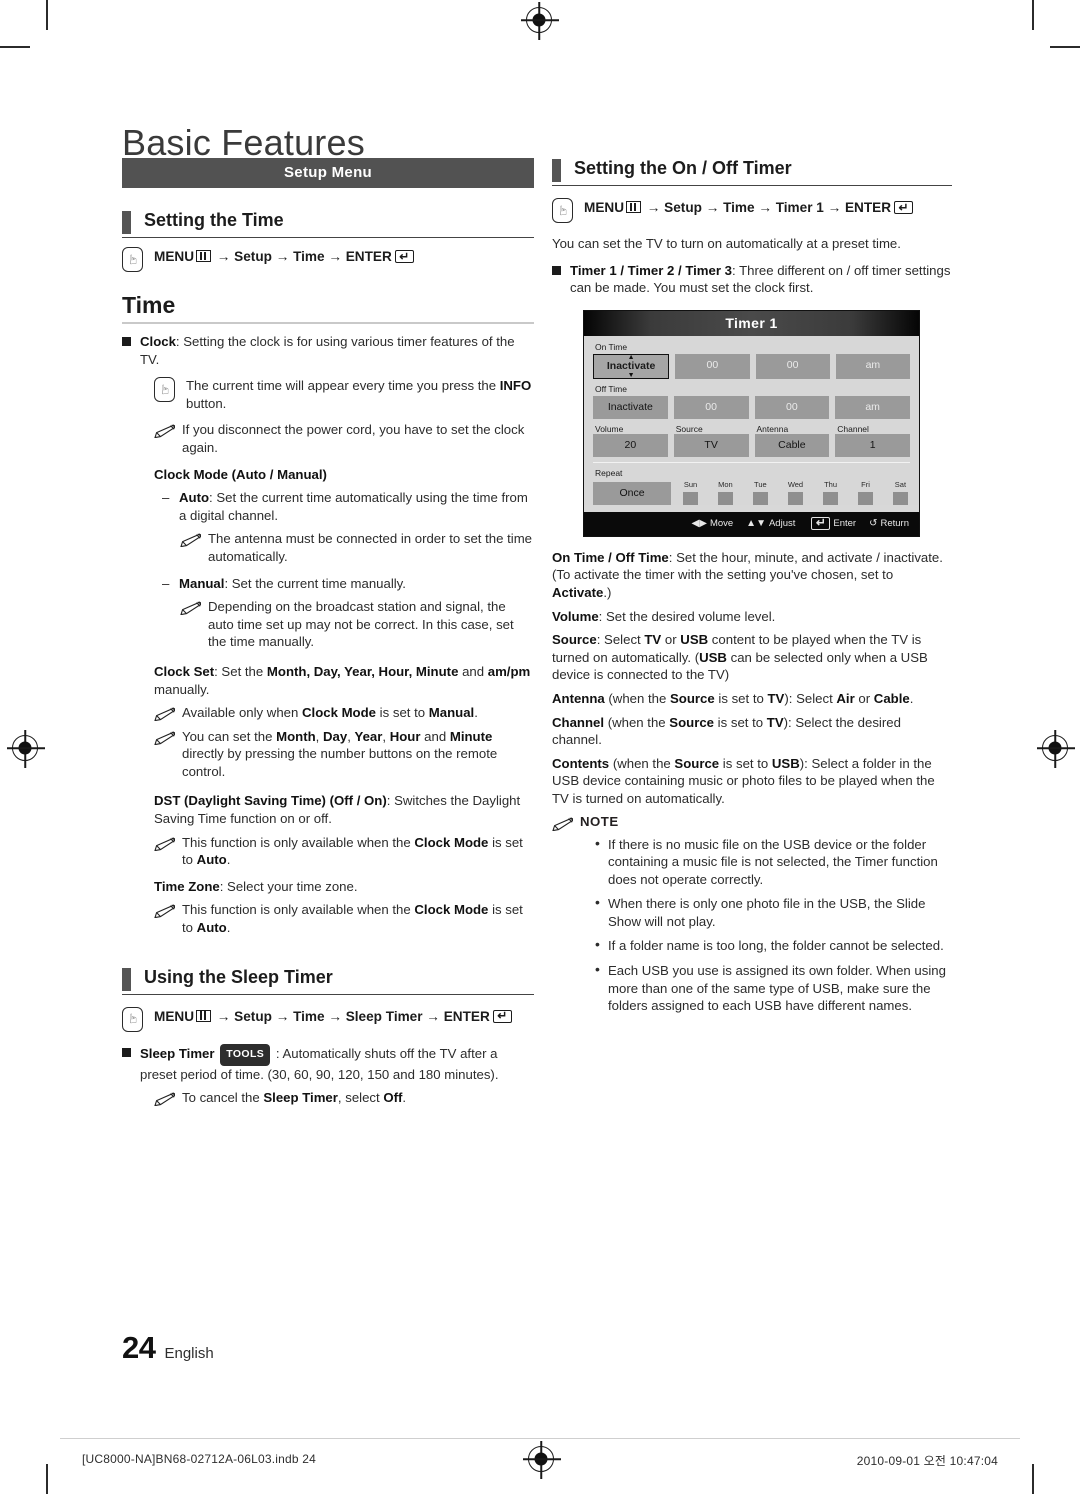 The image size is (1080, 1494). What do you see at coordinates (435, 736) in the screenshot?
I see `n2and: and` at bounding box center [435, 736].